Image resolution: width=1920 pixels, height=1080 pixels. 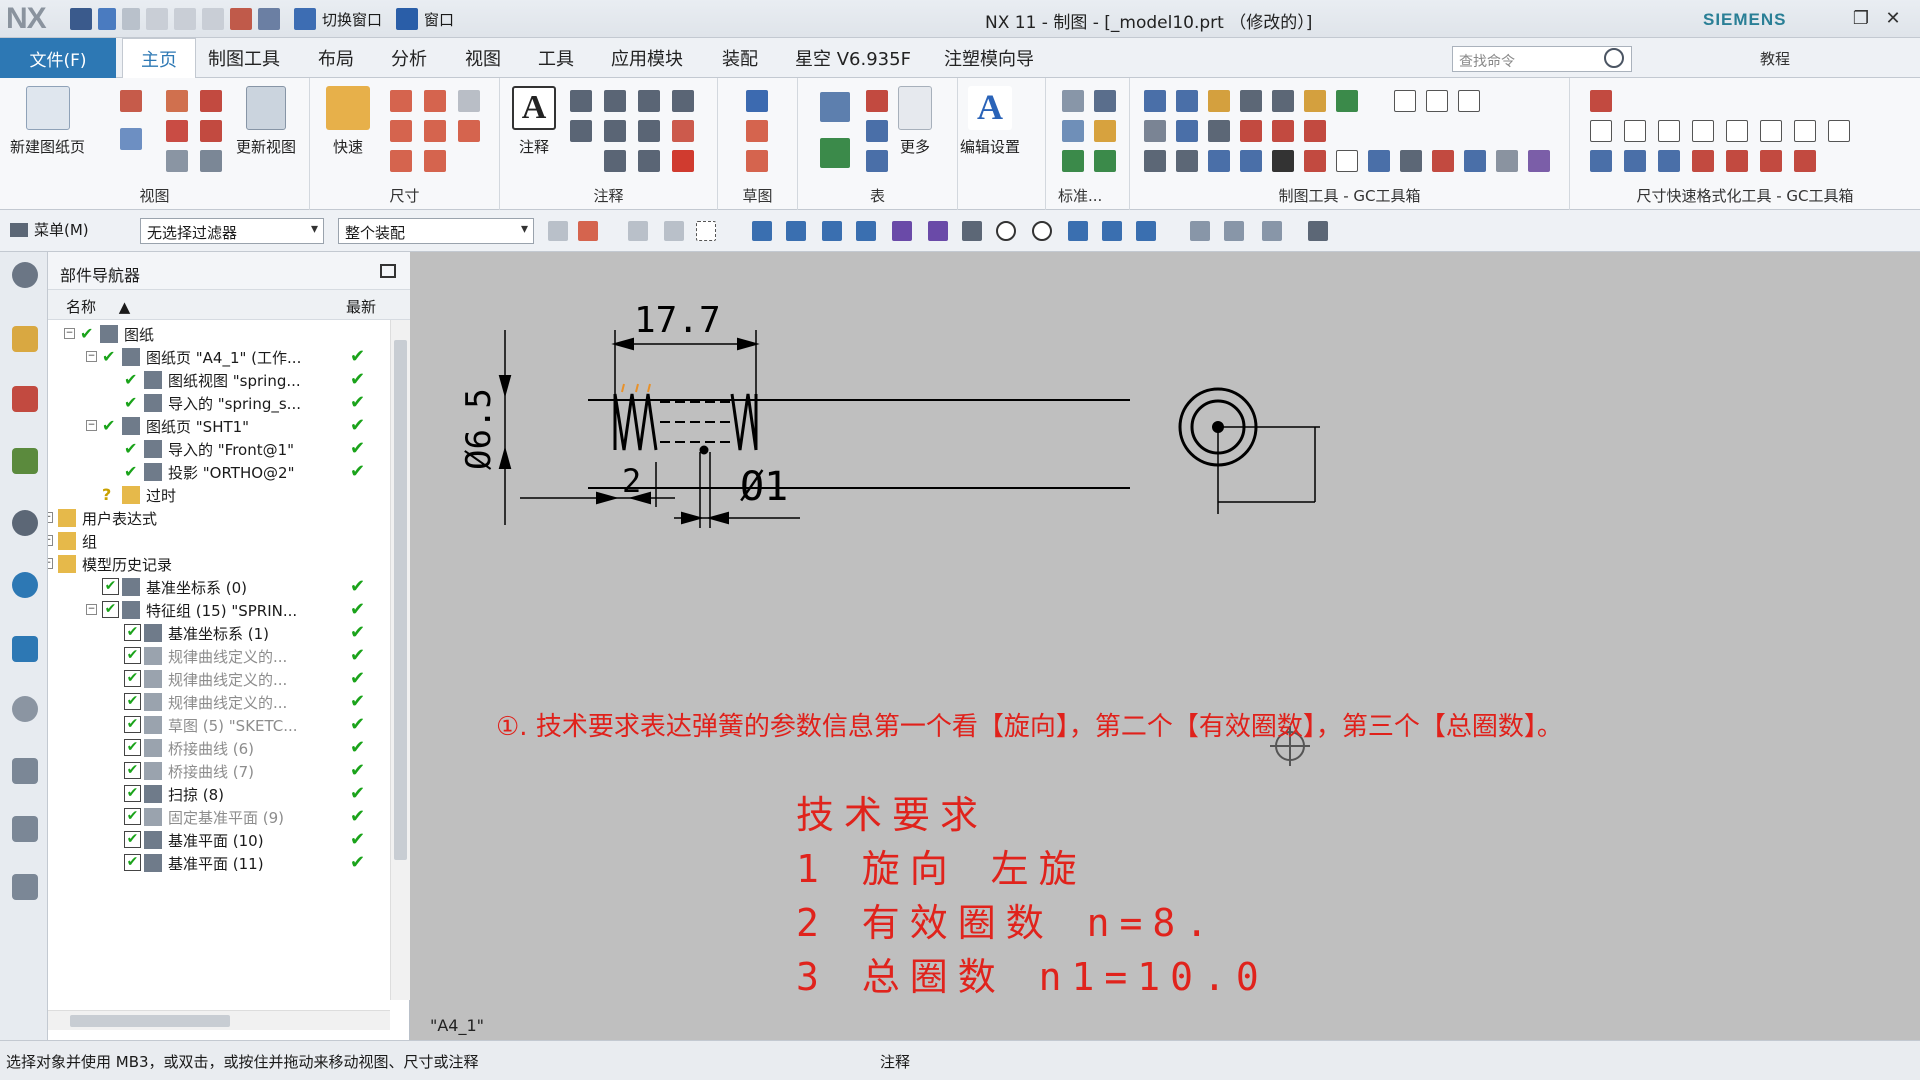 I want to click on maximize-icon, so click(x=388, y=271).